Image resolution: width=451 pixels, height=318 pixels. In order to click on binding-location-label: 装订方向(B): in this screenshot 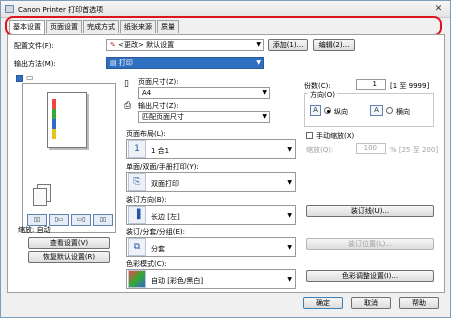, I will do `click(146, 200)`.